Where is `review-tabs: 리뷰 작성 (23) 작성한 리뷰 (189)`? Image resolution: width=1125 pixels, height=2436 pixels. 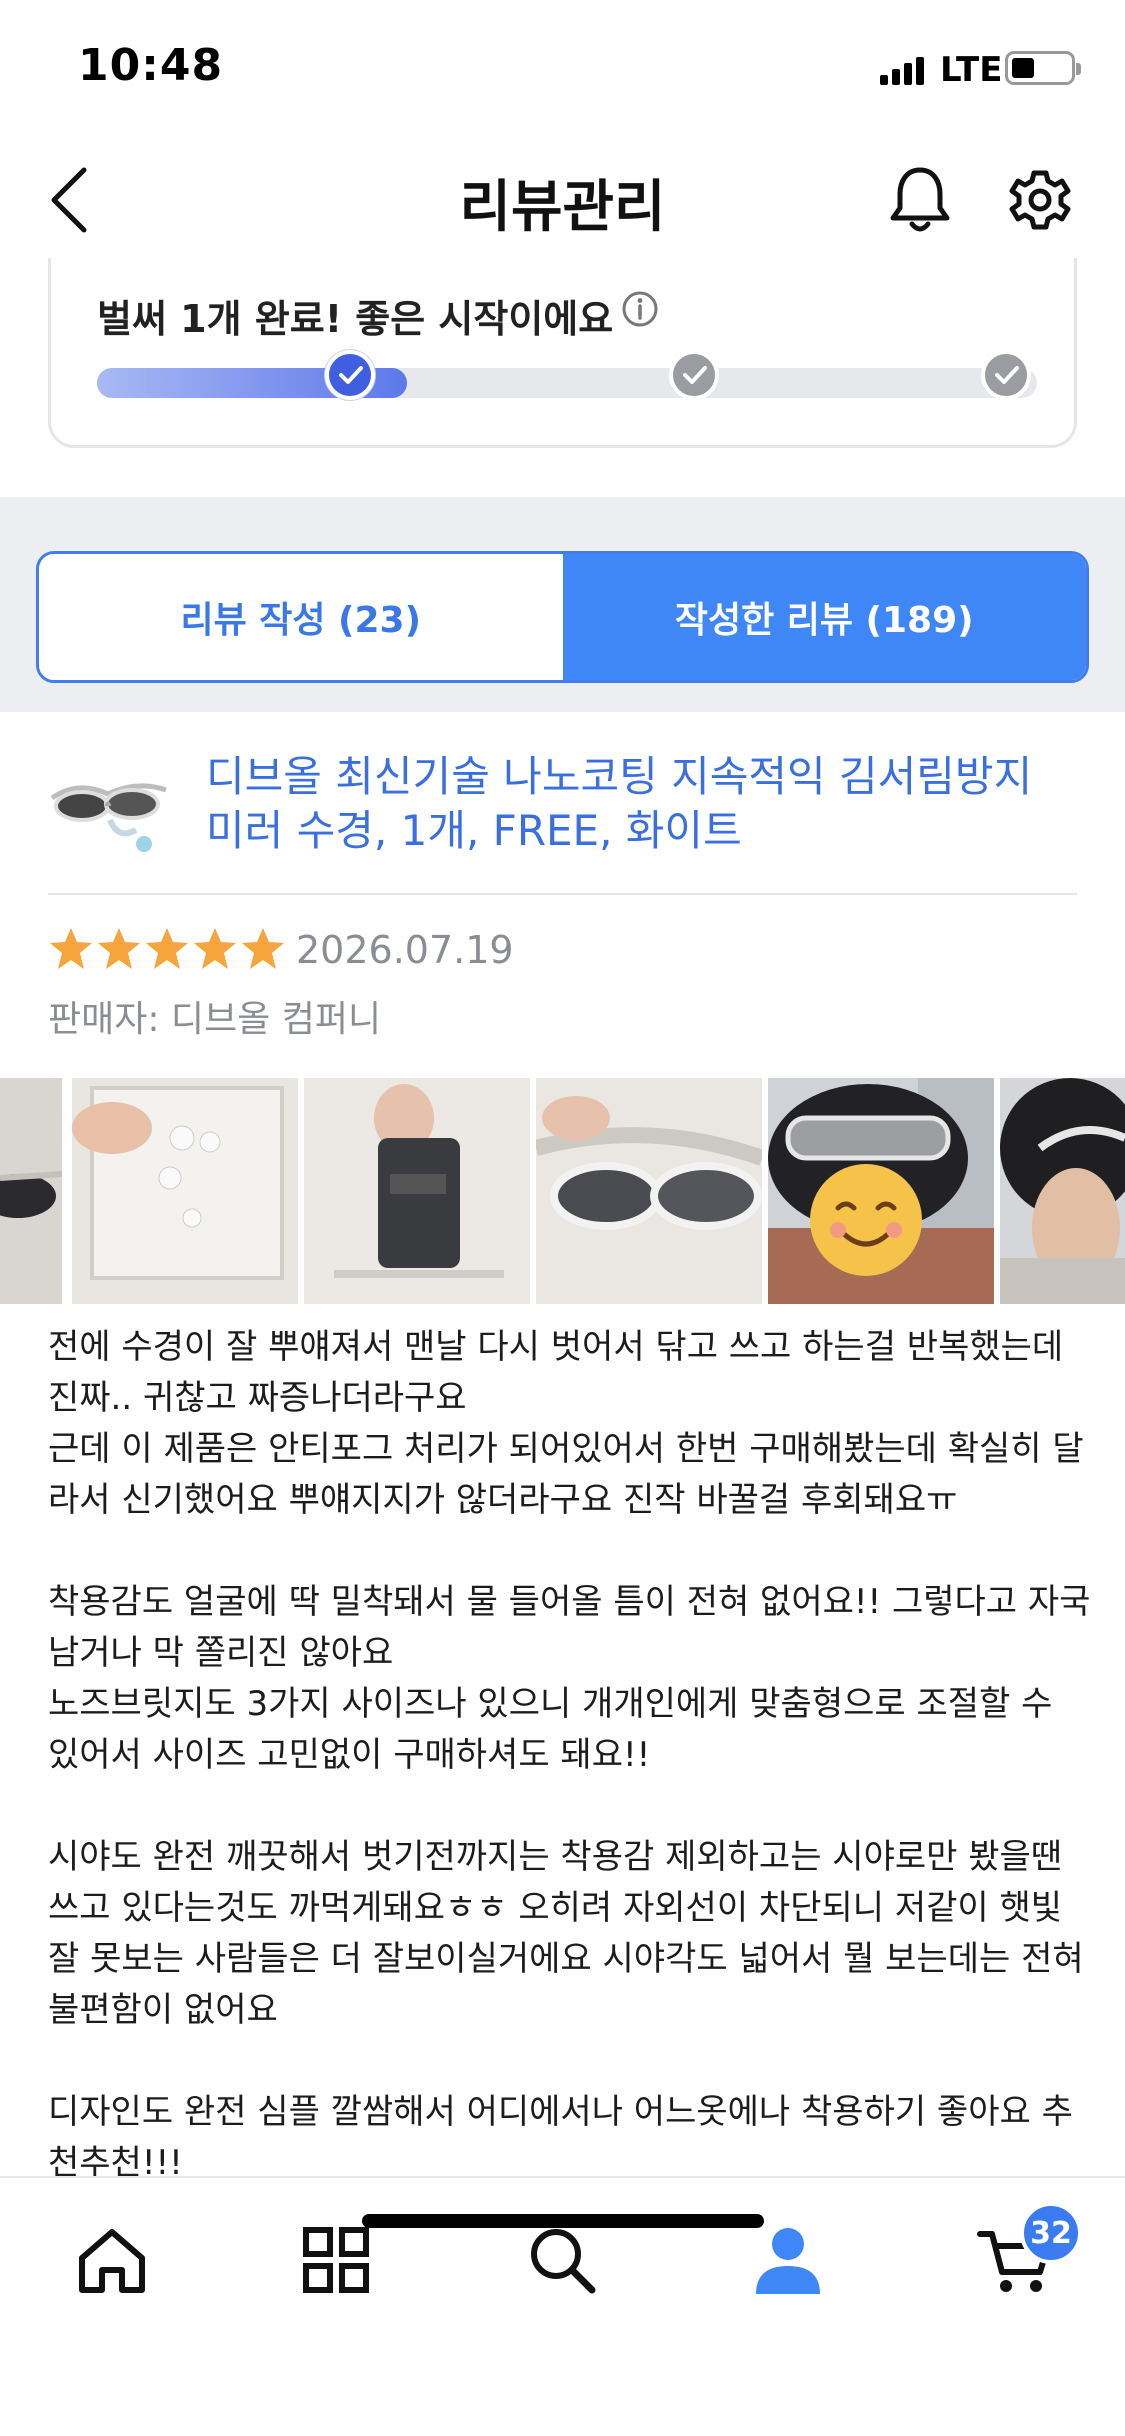 review-tabs: 리뷰 작성 (23) 작성한 리뷰 (189) is located at coordinates (562, 617).